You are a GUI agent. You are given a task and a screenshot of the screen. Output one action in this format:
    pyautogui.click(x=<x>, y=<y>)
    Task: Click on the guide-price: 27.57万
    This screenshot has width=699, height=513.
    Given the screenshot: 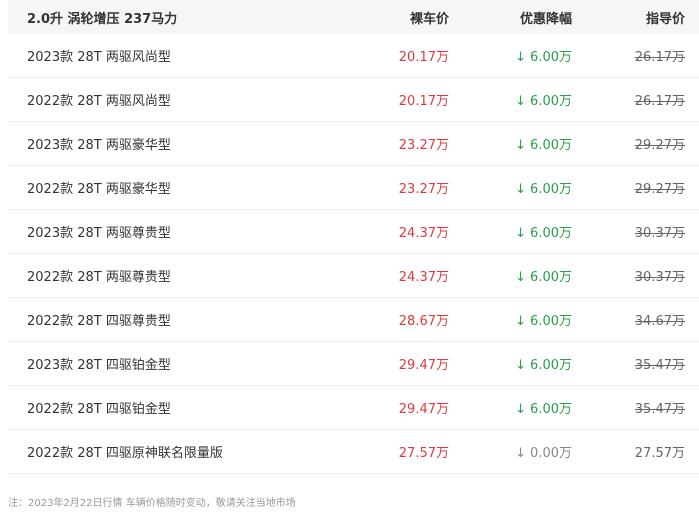 What is the action you would take?
    pyautogui.click(x=637, y=451)
    